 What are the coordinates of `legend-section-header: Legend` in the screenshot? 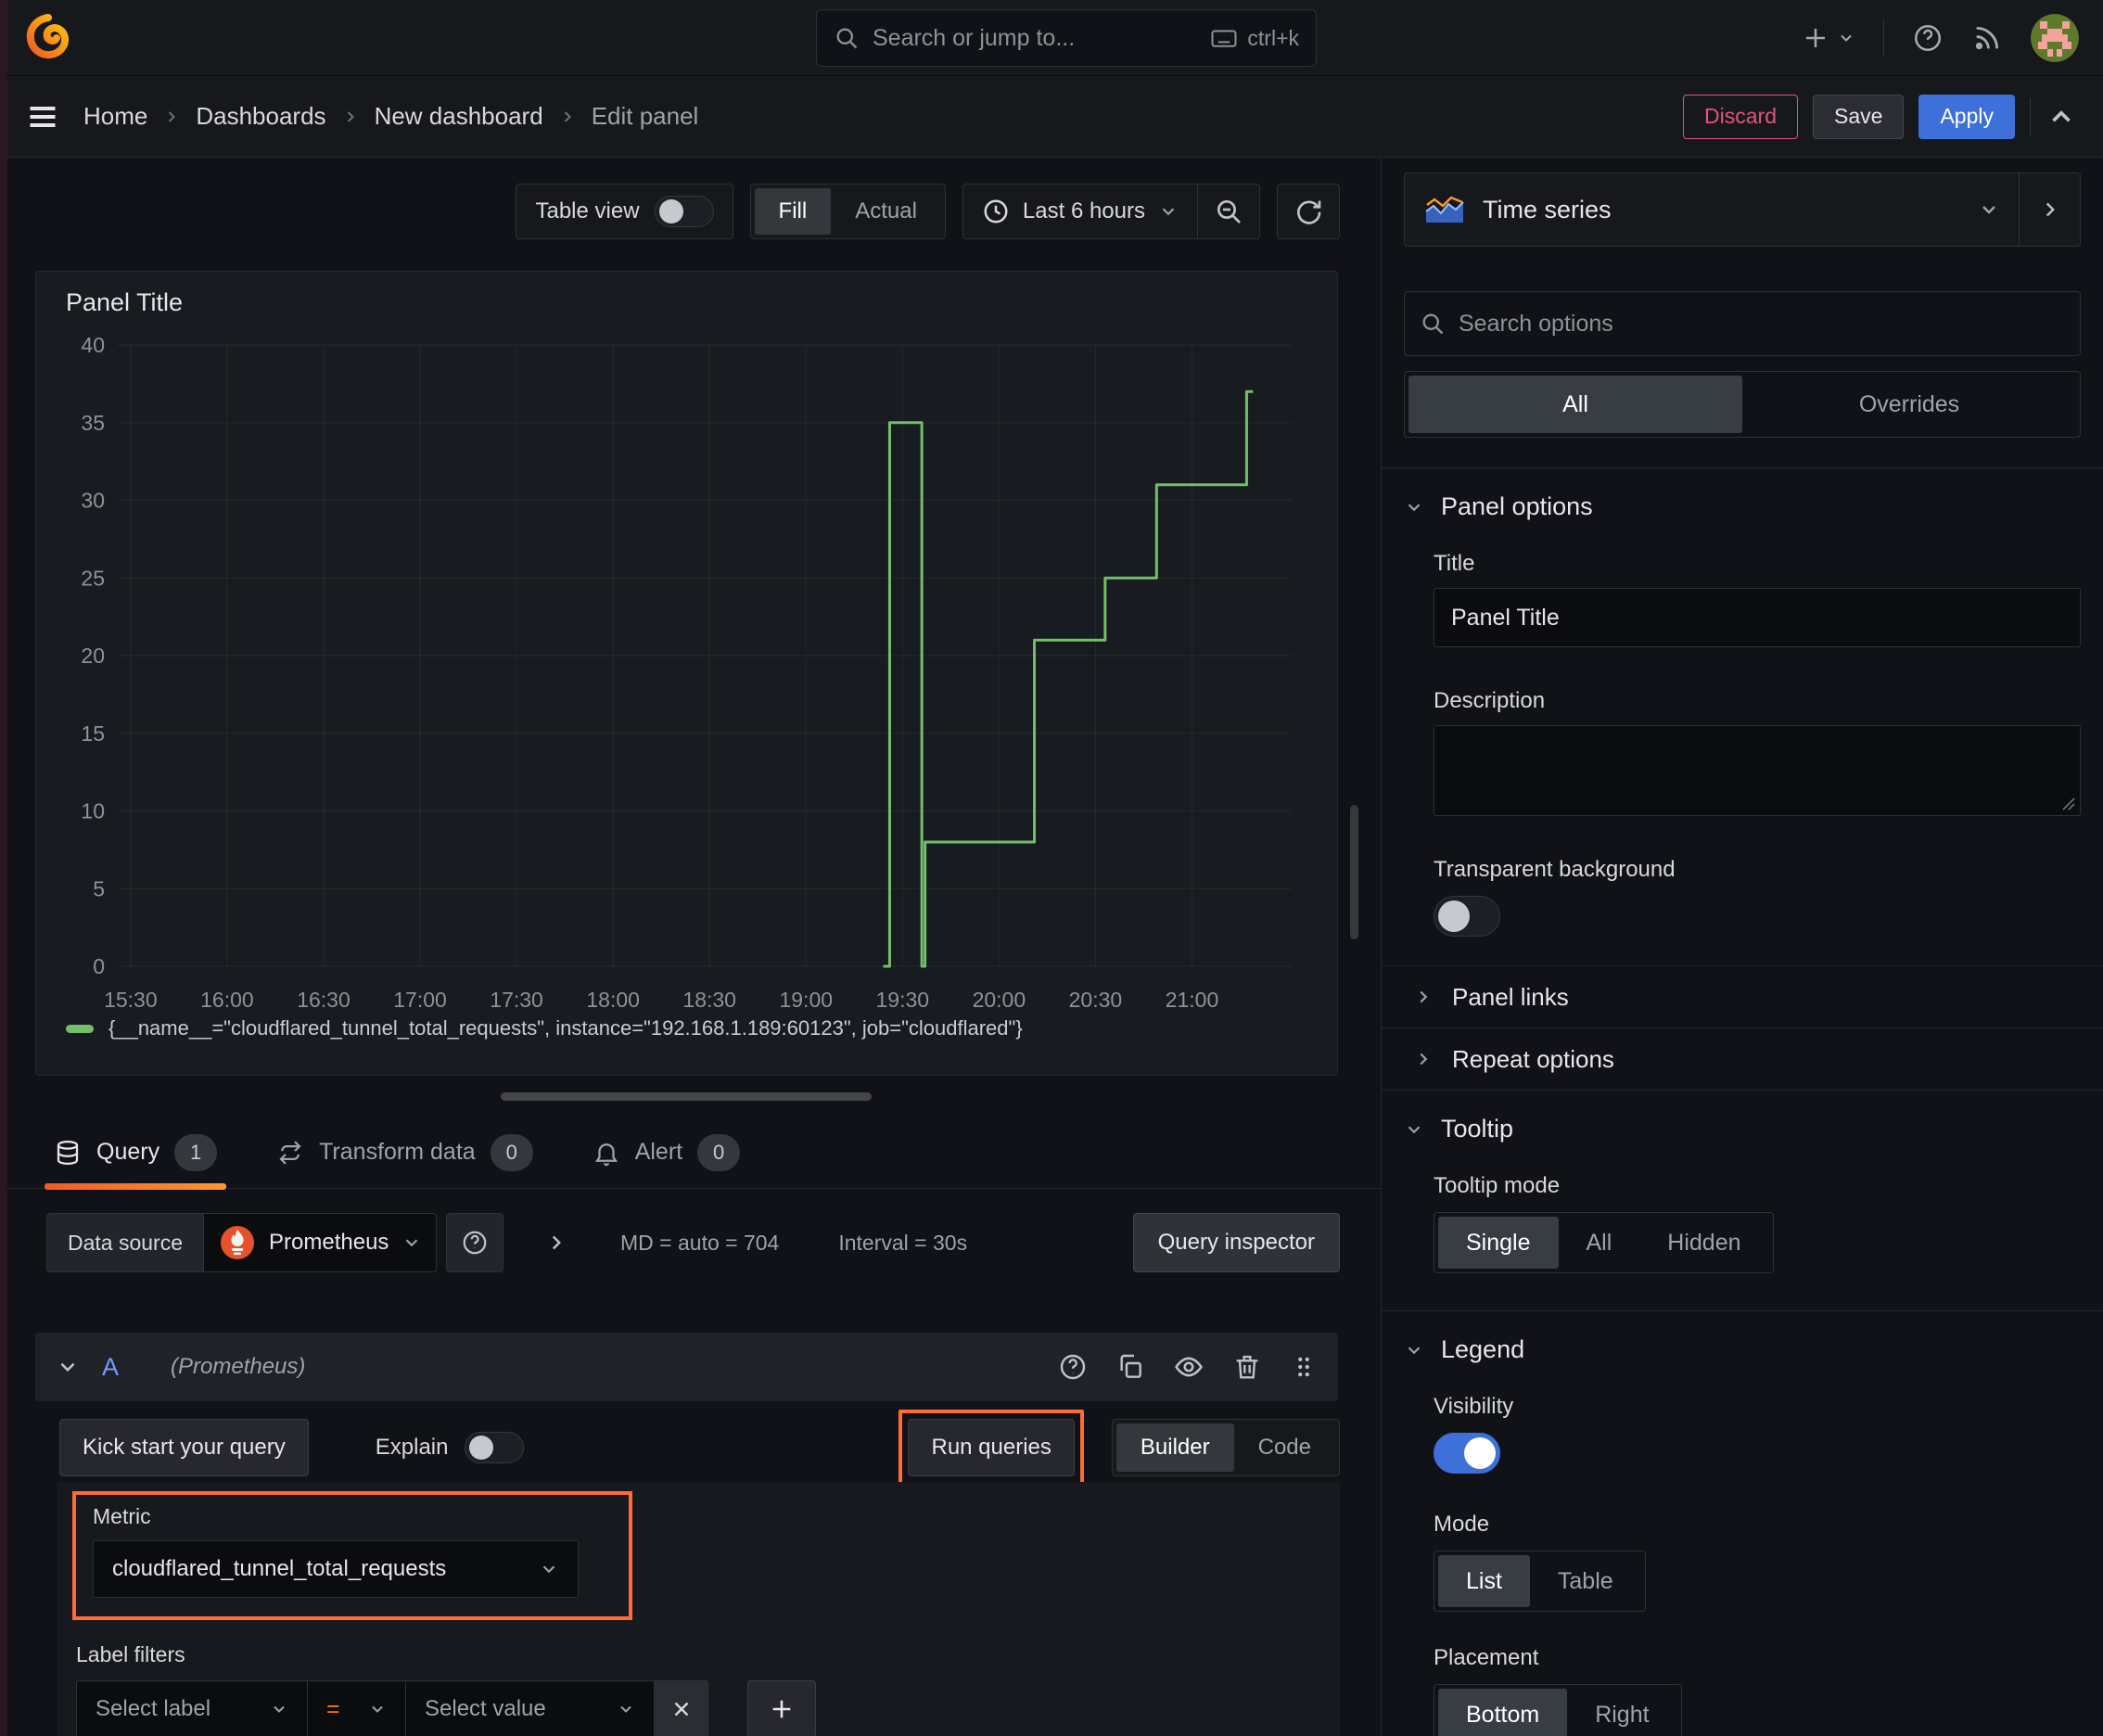 It's located at (1742, 1337).